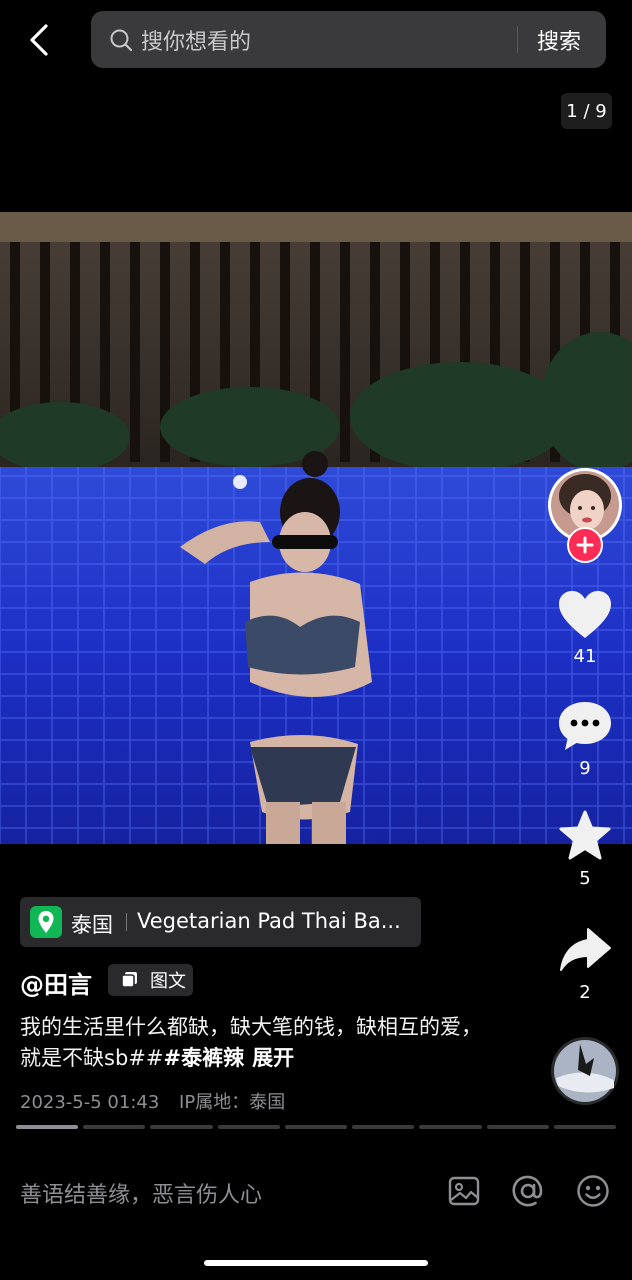 The height and width of the screenshot is (1280, 632). I want to click on plus-icon, so click(585, 545).